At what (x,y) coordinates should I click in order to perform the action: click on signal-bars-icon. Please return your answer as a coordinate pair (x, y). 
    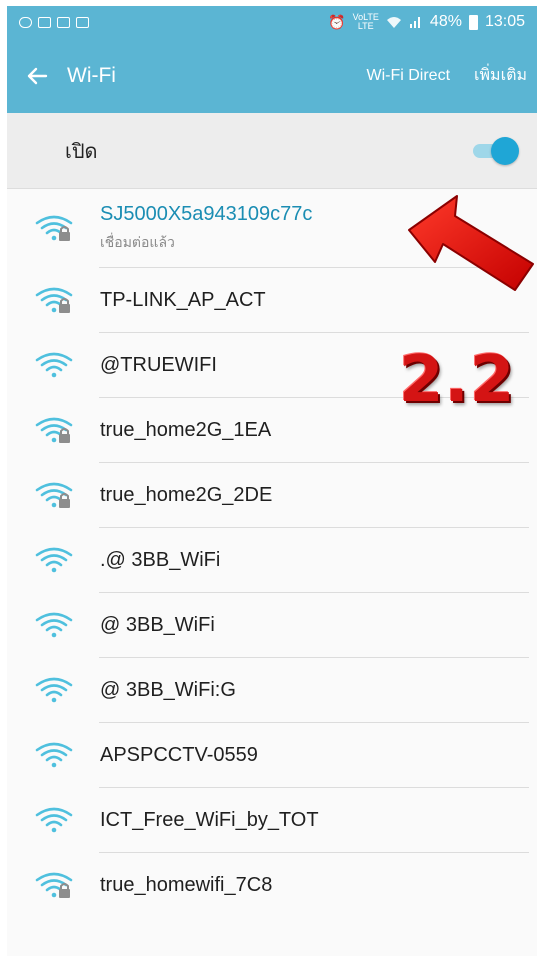
    Looking at the image, I should click on (414, 22).